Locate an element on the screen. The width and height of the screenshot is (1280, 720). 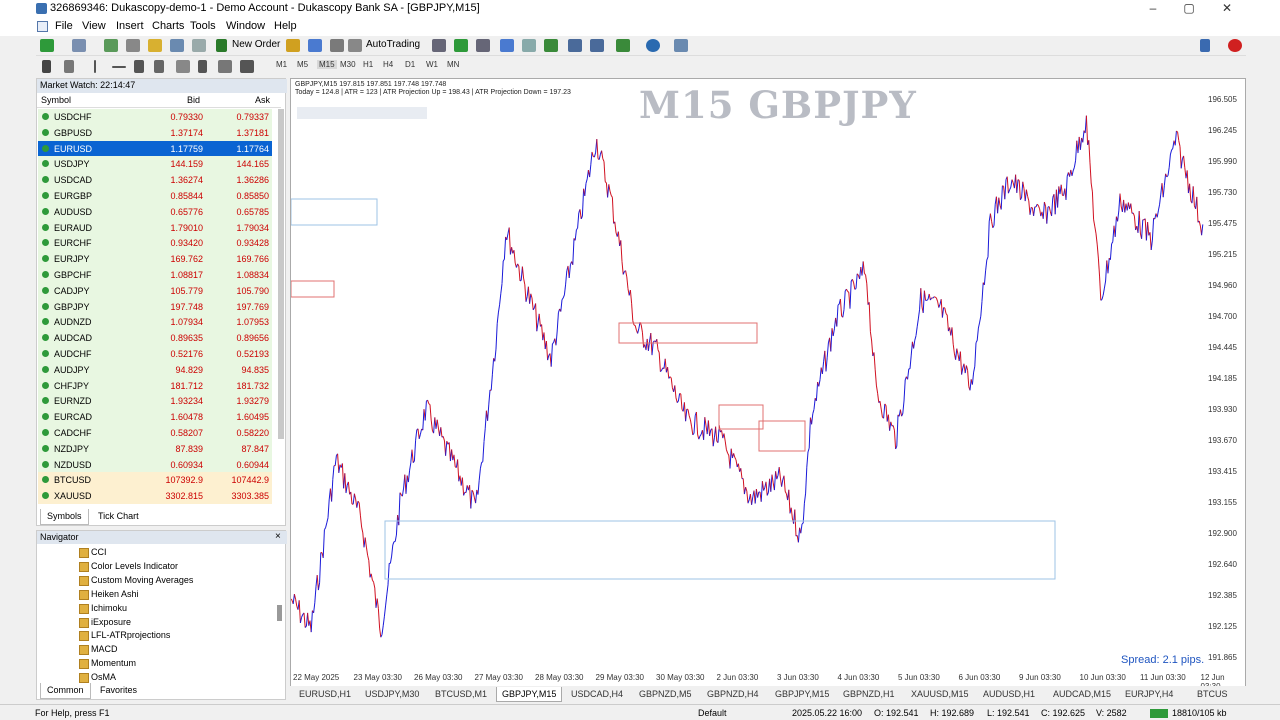
menu-charts: Charts is located at coordinates (168, 26).